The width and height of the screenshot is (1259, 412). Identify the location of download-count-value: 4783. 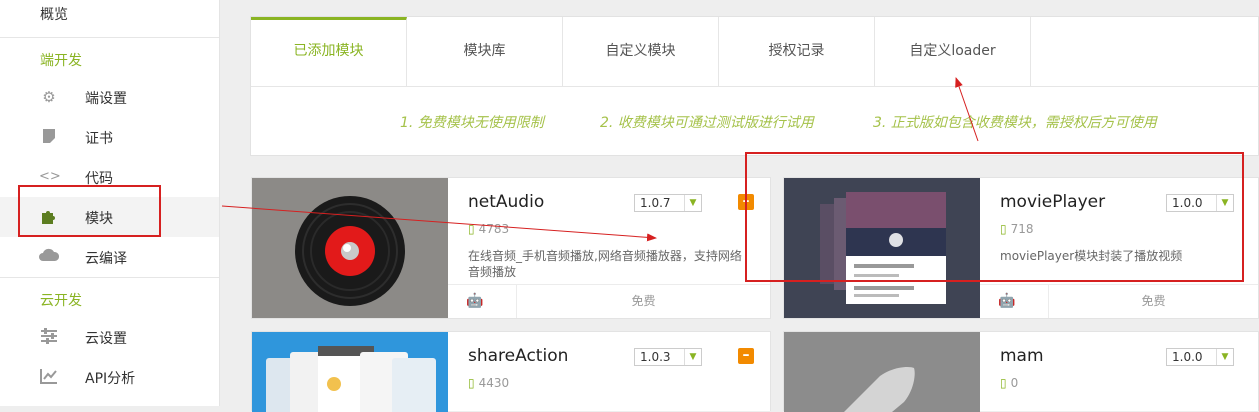
(494, 229).